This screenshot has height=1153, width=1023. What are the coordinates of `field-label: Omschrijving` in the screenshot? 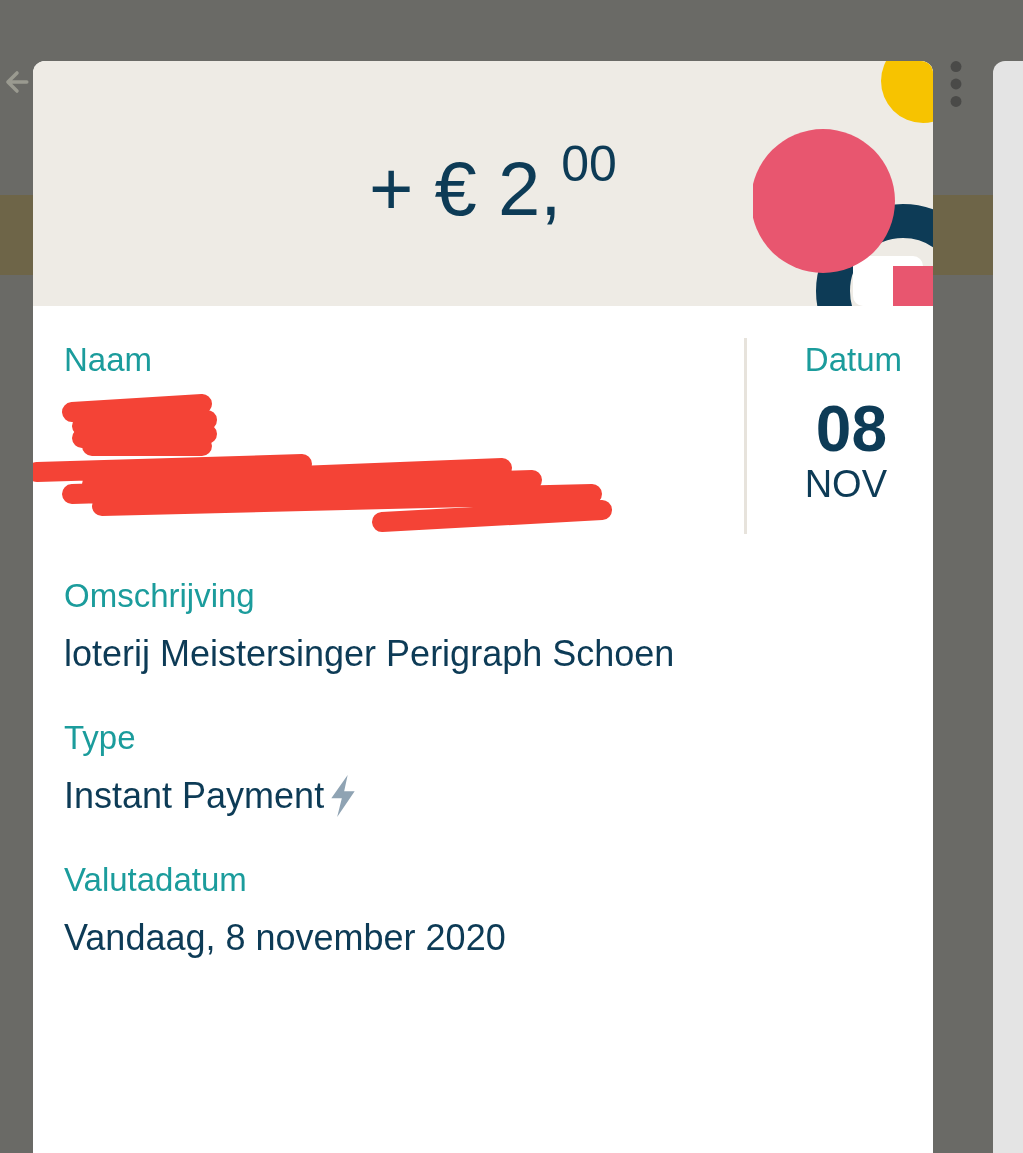 It's located at (160, 596).